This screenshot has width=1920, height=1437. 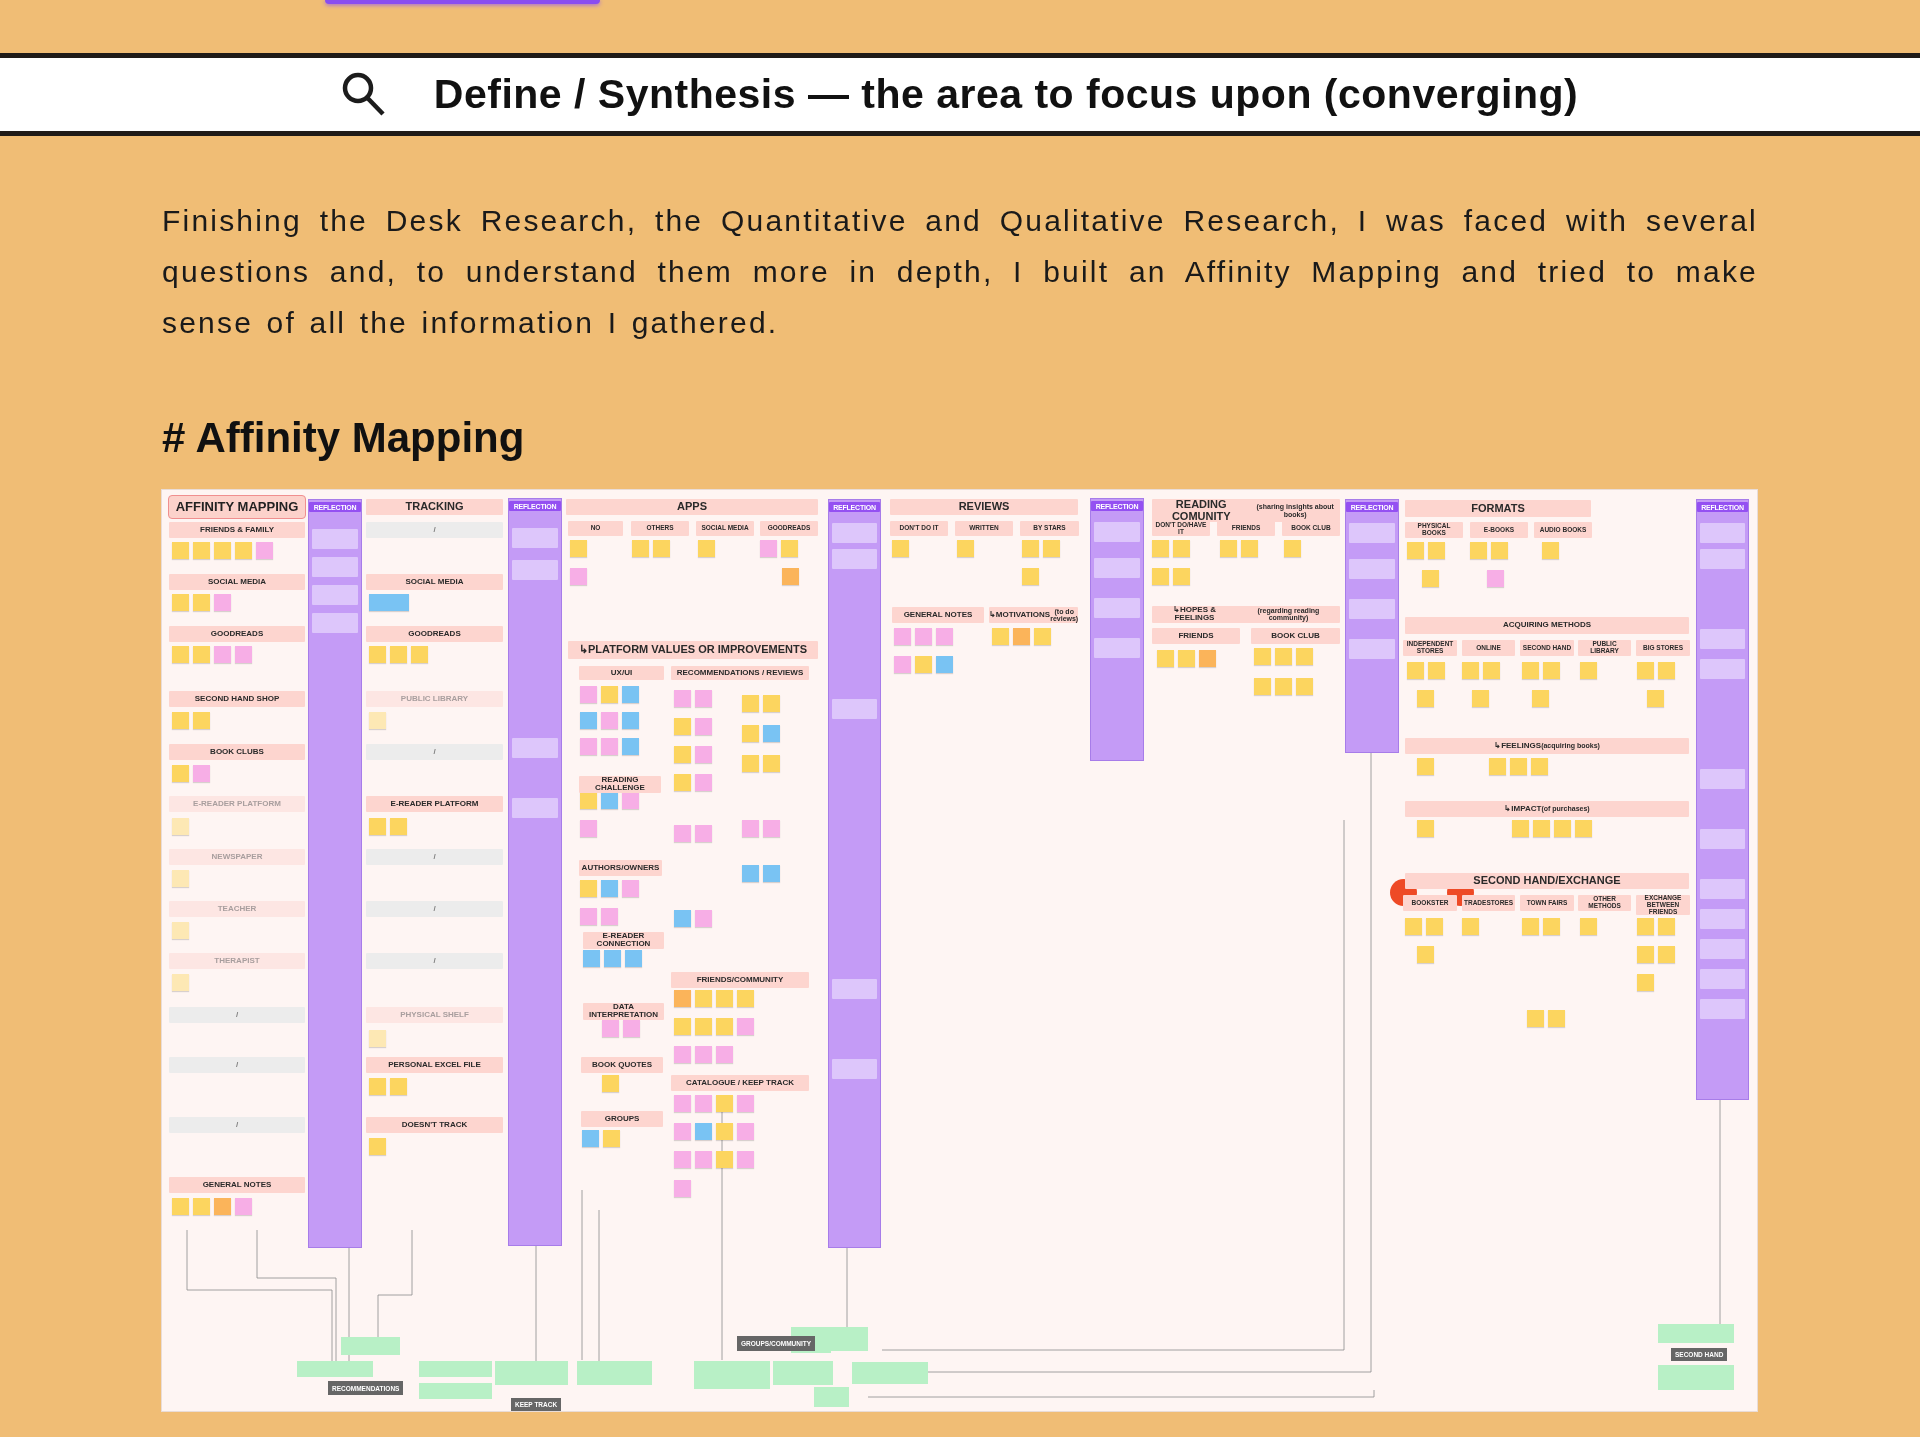 I want to click on section-header: TRACKING, so click(x=434, y=507).